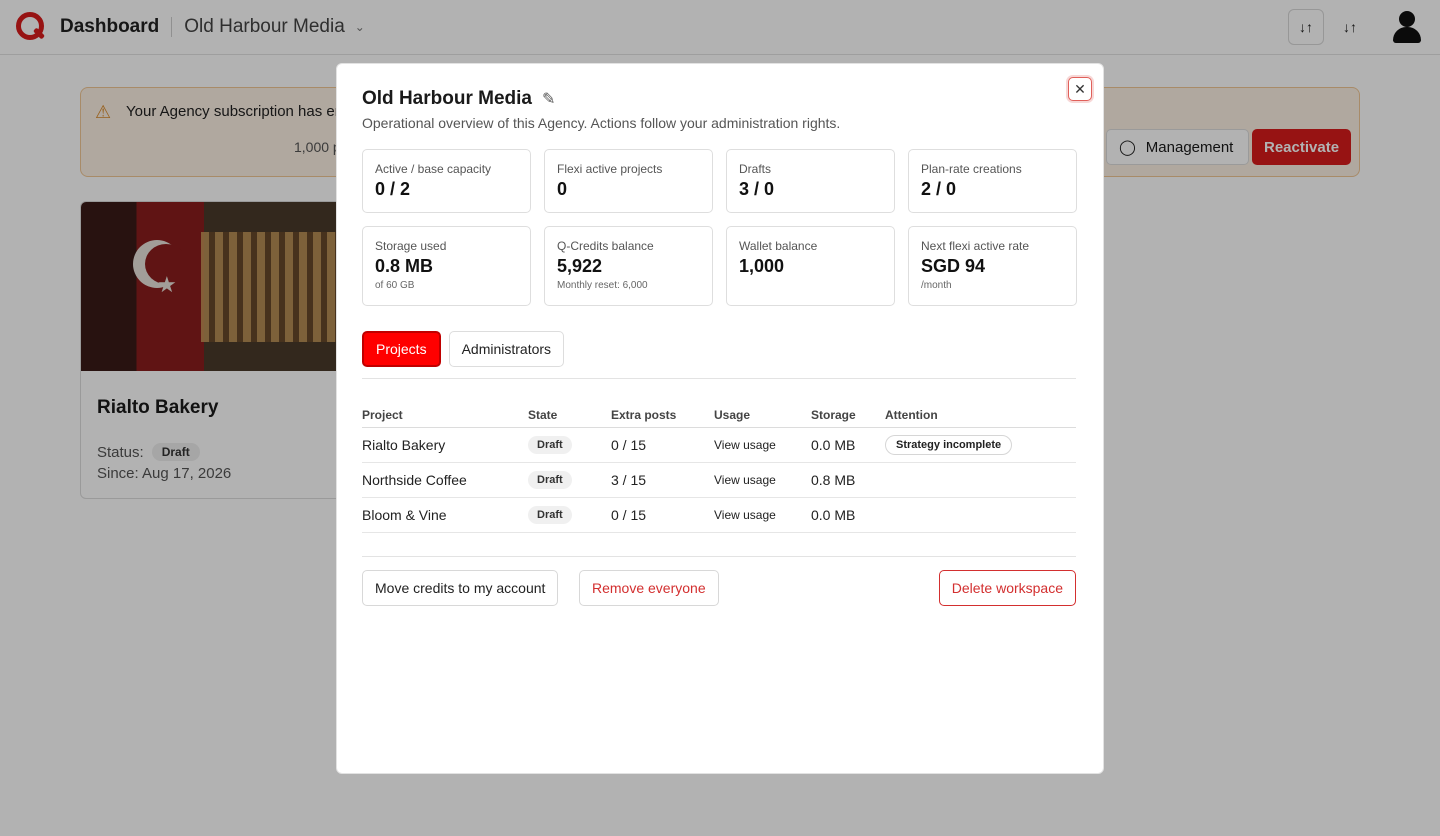 The width and height of the screenshot is (1440, 836). What do you see at coordinates (949, 444) in the screenshot?
I see `attention-badge: Strategy incomplete` at bounding box center [949, 444].